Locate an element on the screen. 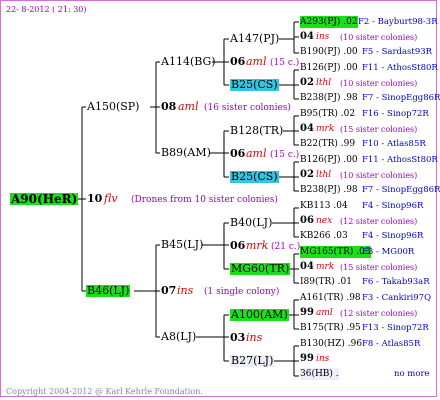 This screenshot has width=440, height=400. gen3-c-code: aml is located at coordinates (256, 153).